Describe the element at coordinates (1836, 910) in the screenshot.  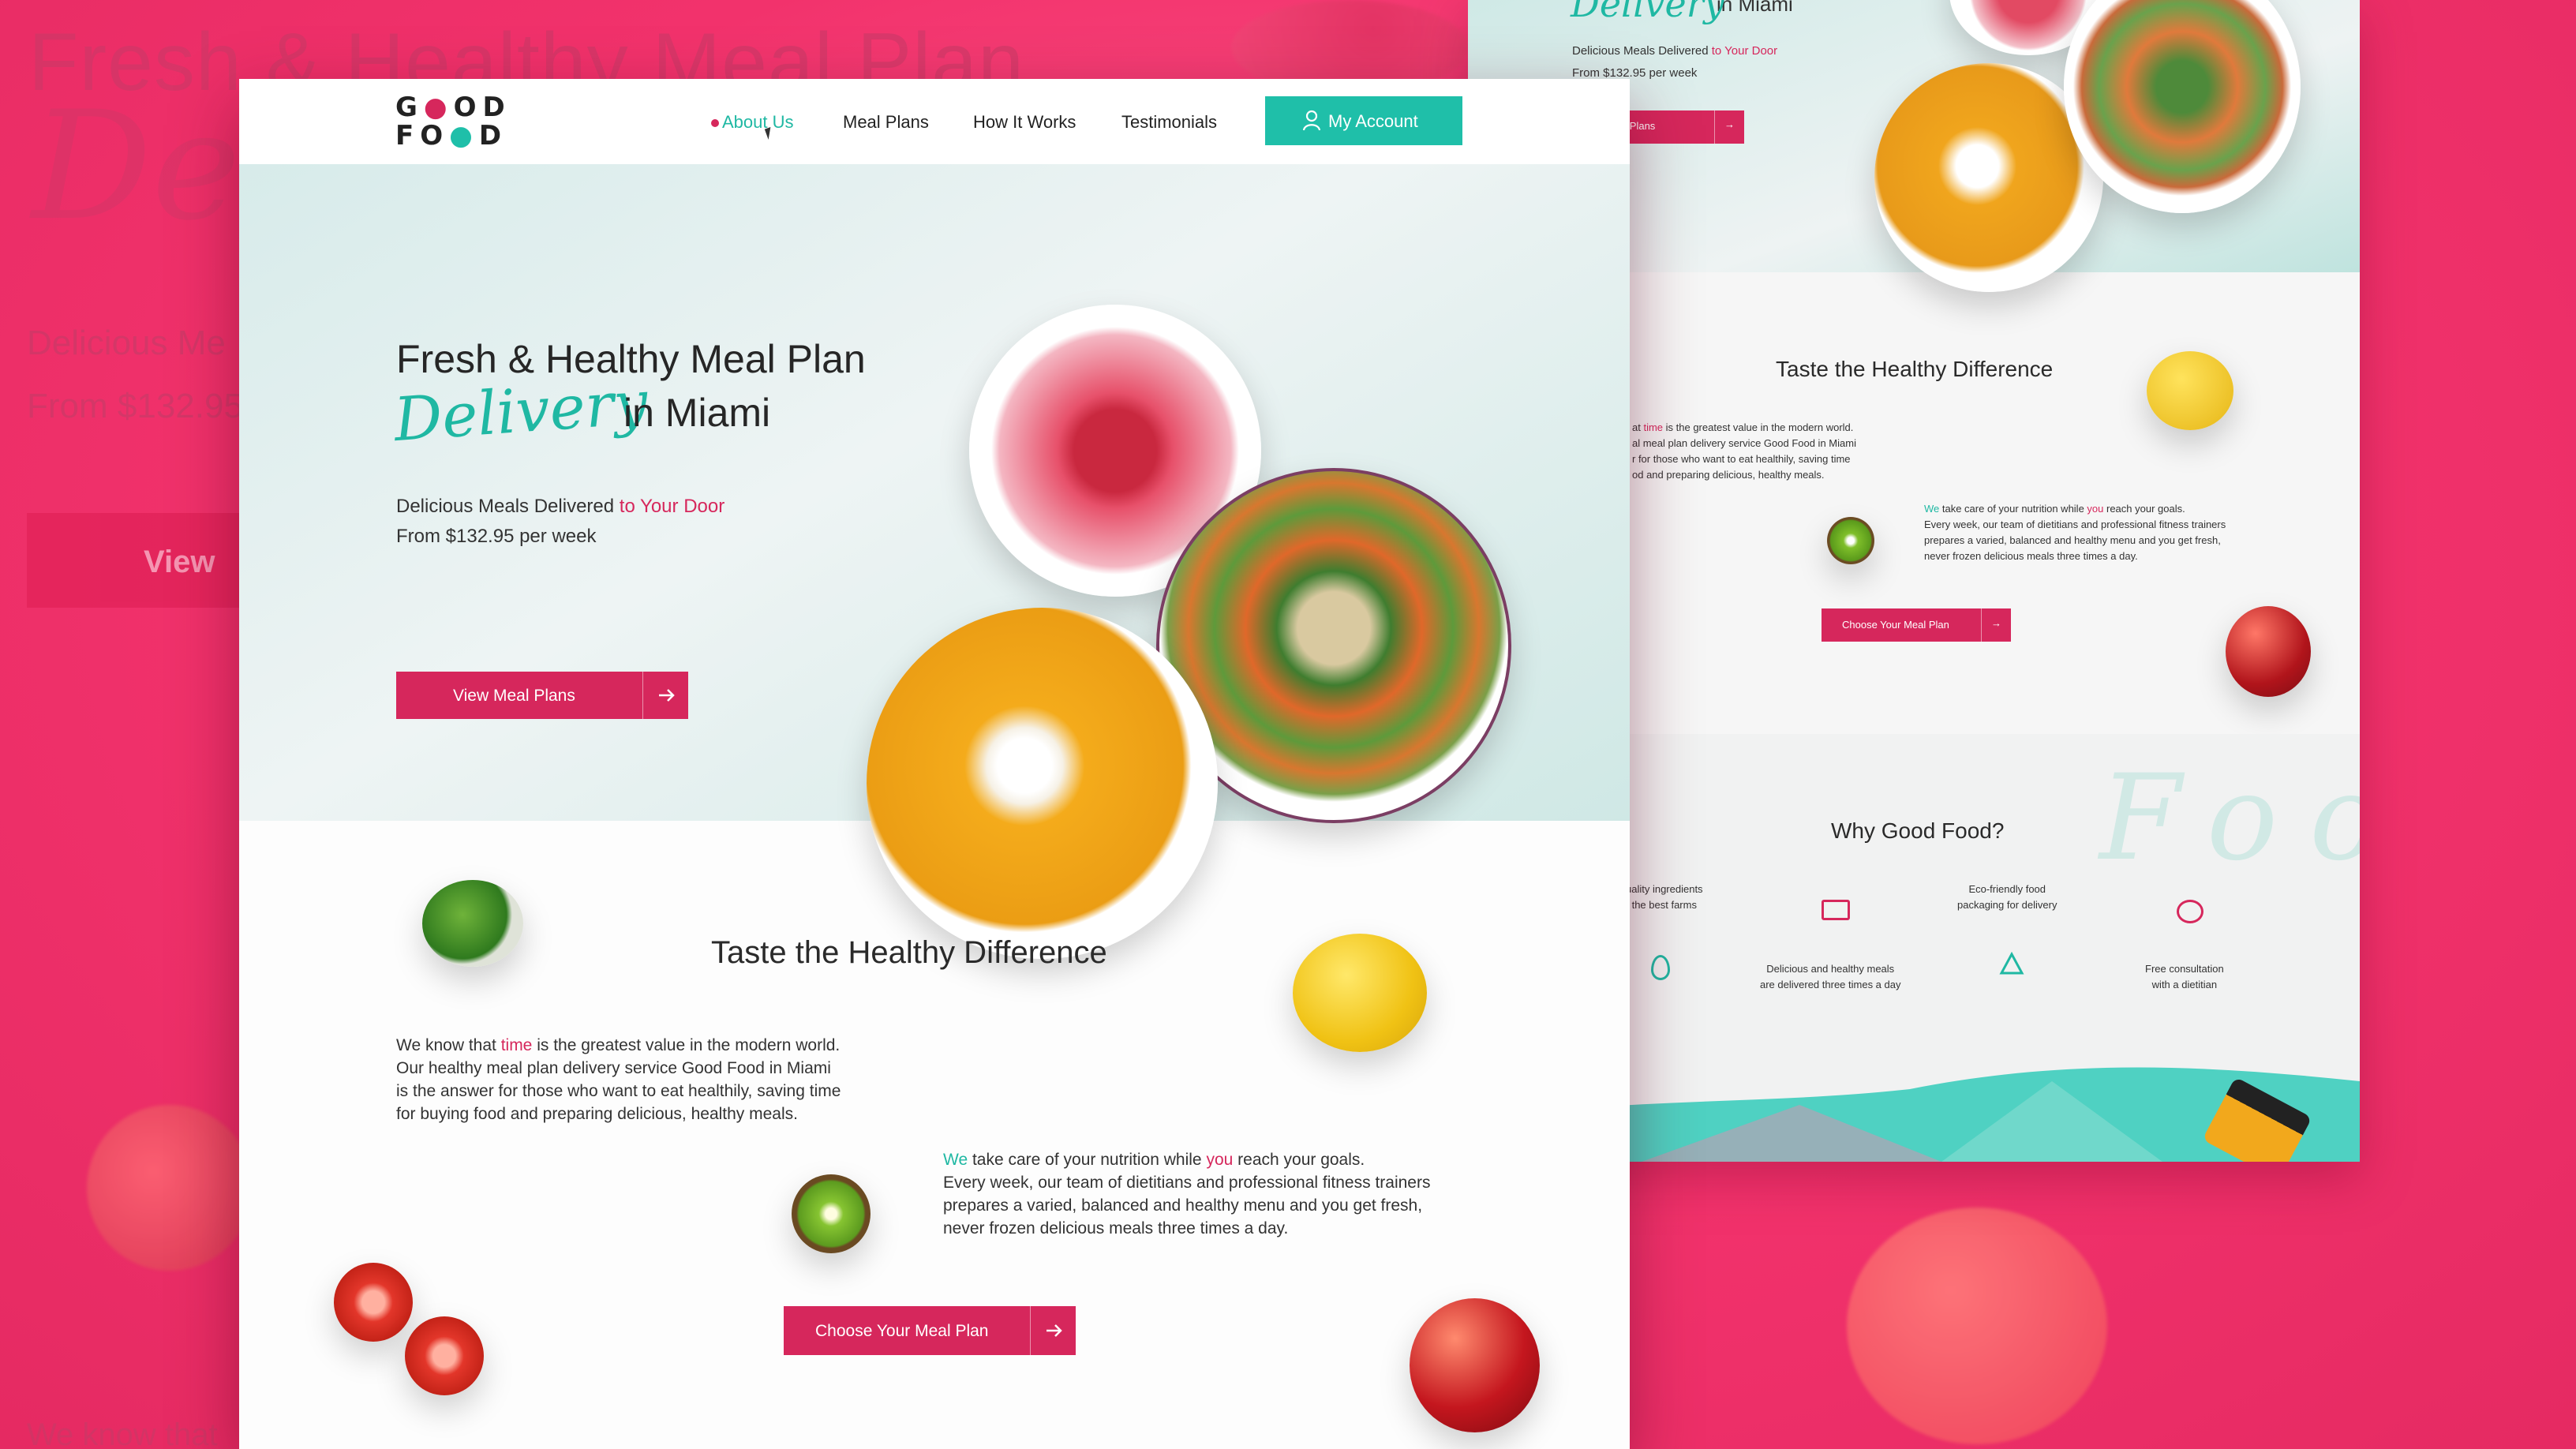
I see `back-truck-icon` at that location.